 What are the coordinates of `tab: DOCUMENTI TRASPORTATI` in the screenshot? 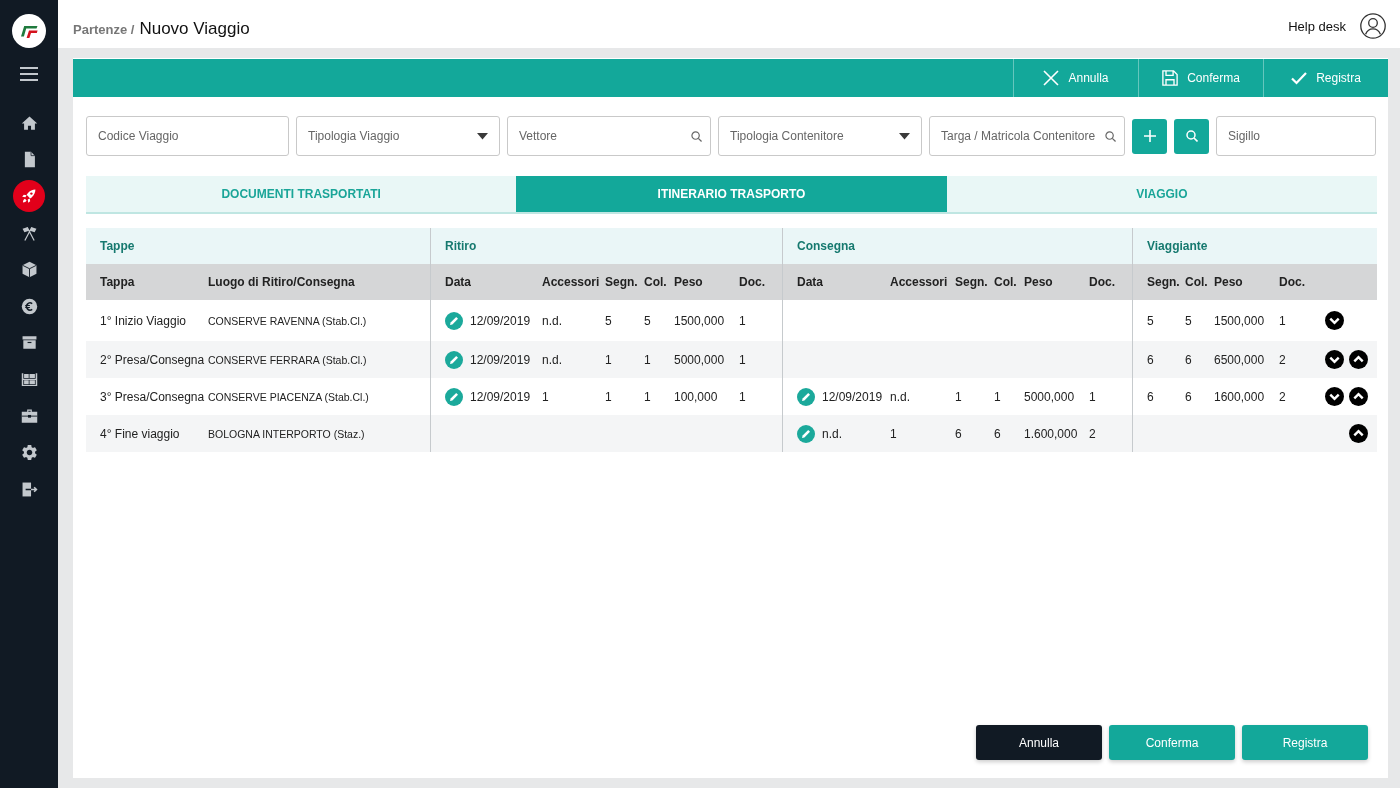 It's located at (301, 194).